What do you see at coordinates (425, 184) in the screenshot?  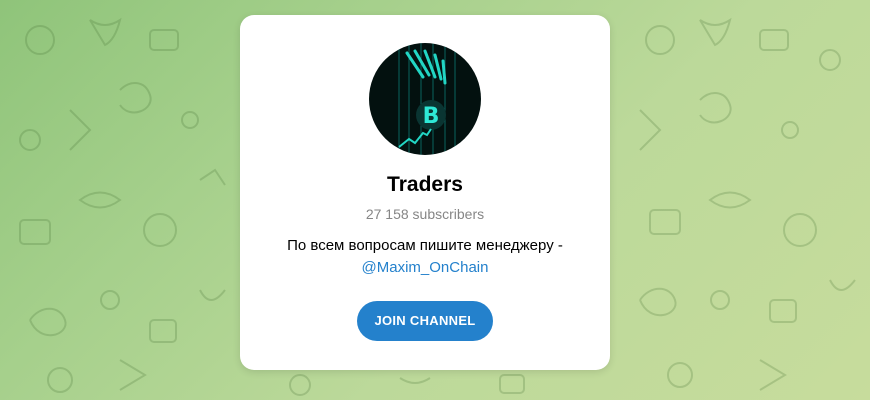 I see `channel-title: Traders` at bounding box center [425, 184].